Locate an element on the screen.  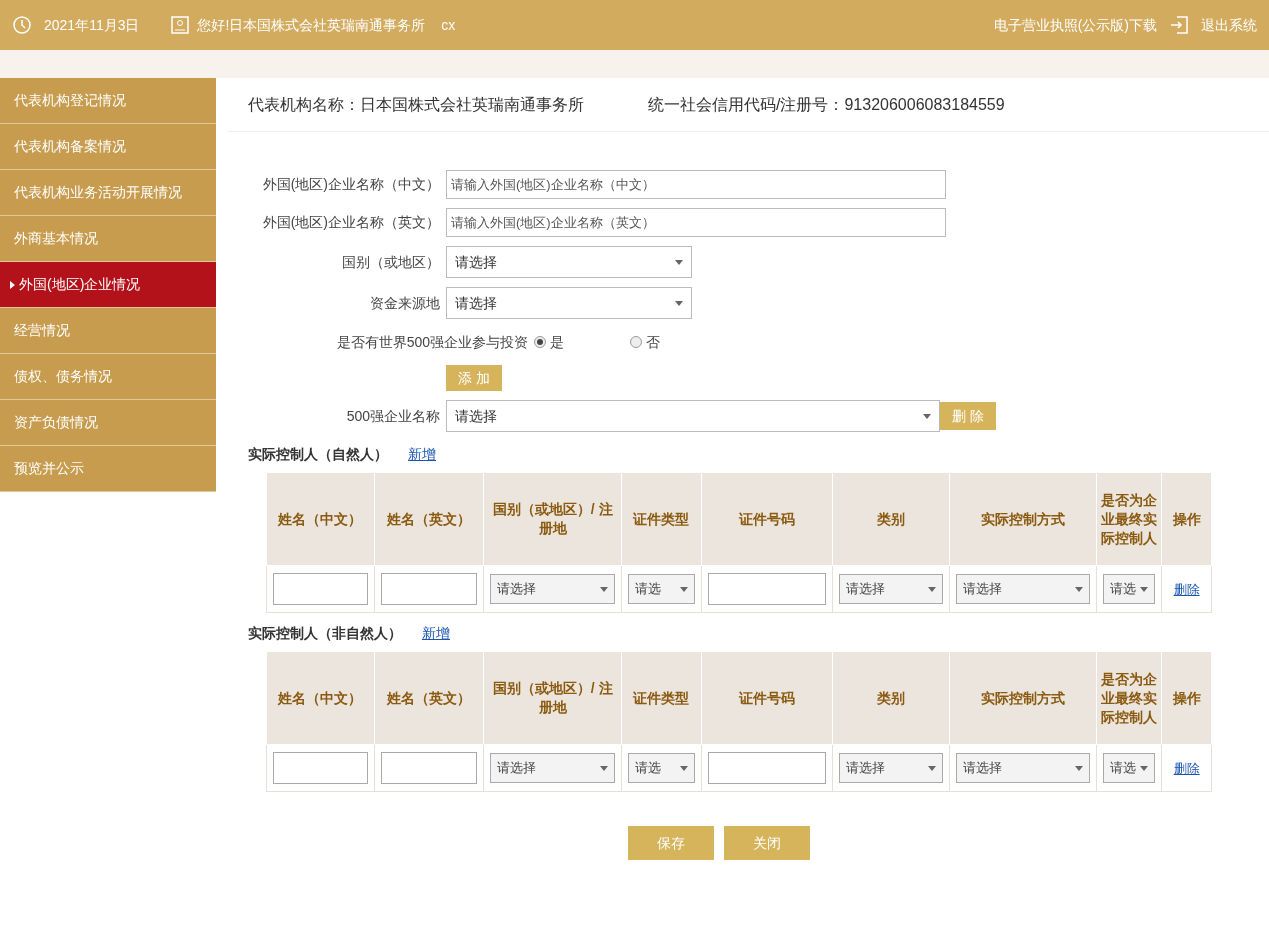
field-label: 资金来源地 is located at coordinates (404, 303).